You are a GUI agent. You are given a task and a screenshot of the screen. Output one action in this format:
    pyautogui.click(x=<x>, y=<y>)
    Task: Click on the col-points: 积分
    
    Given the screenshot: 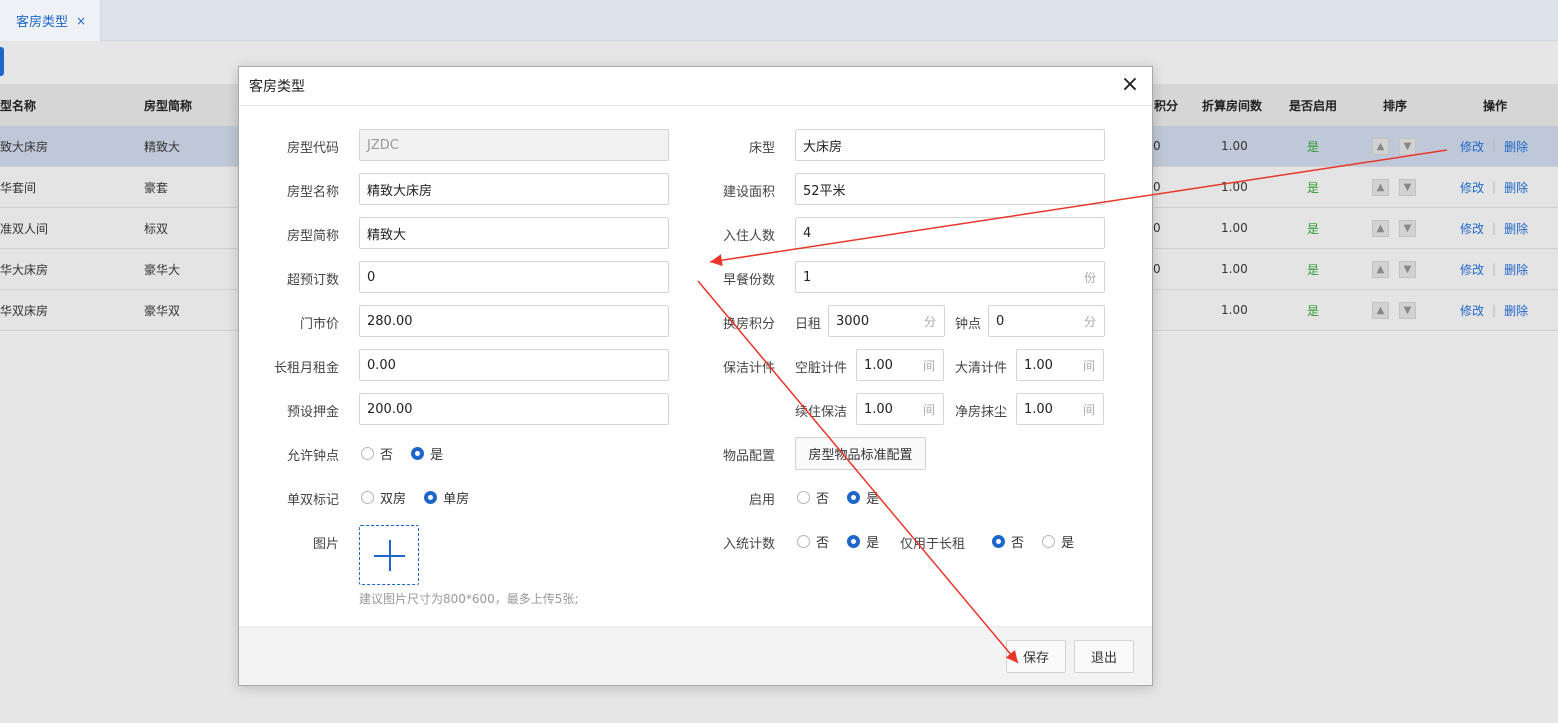 What is the action you would take?
    pyautogui.click(x=1166, y=105)
    